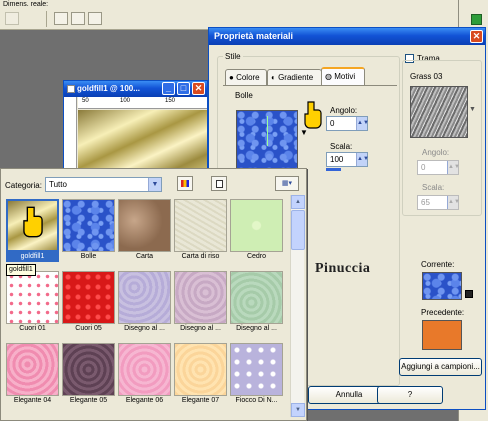  Describe the element at coordinates (246, 77) in the screenshot. I see `tab-colore: ● Colore` at that location.